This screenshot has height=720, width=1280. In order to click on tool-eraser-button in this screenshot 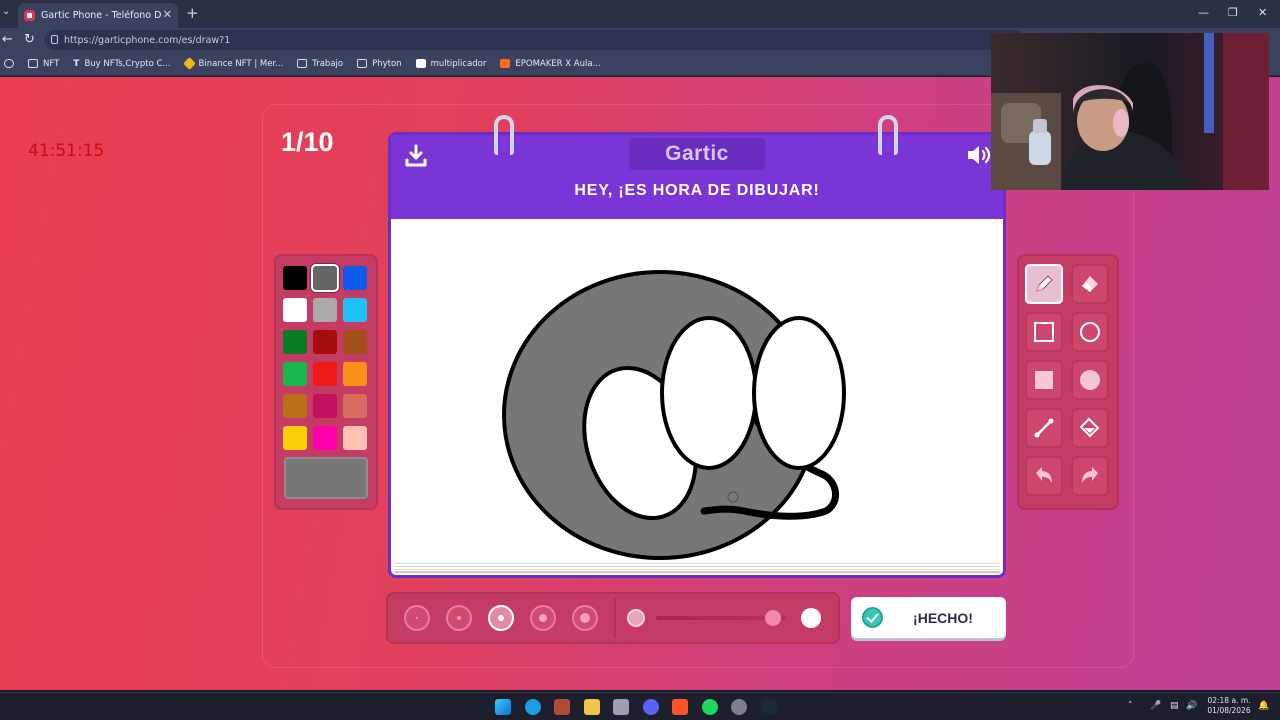, I will do `click(1090, 284)`.